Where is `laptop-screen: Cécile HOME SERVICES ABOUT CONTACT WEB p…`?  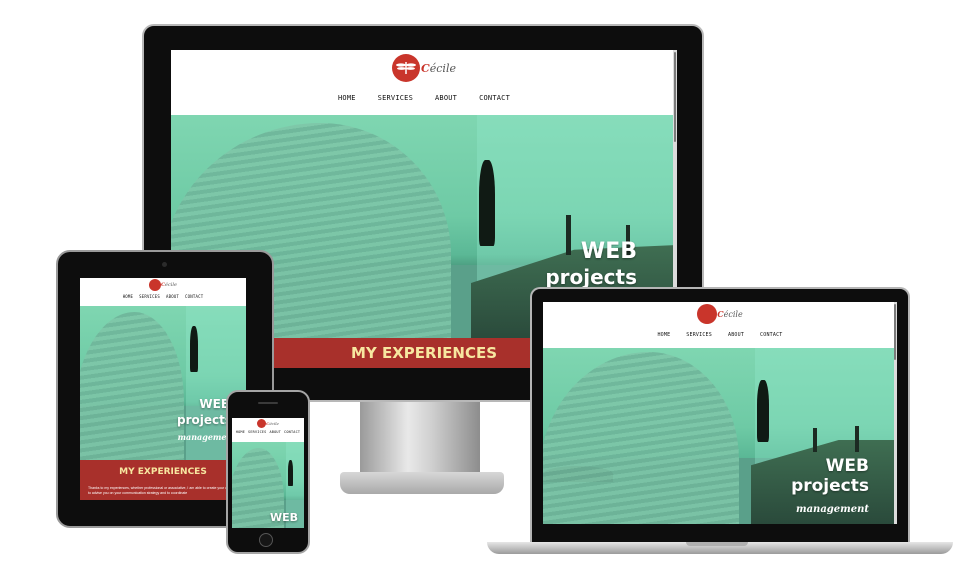 laptop-screen: Cécile HOME SERVICES ABOUT CONTACT WEB p… is located at coordinates (720, 413).